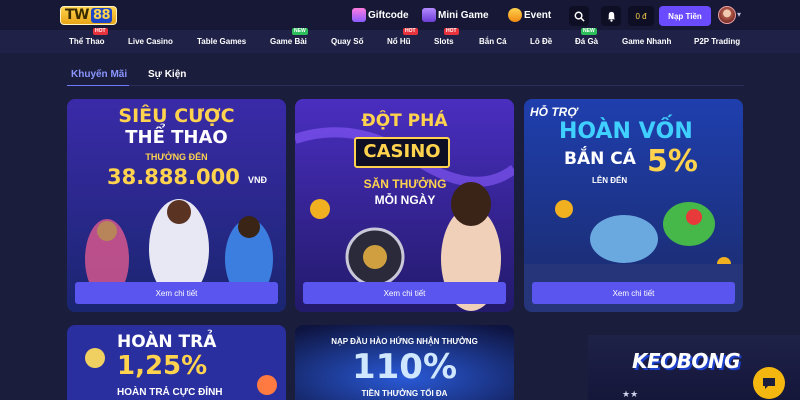 Image resolution: width=800 pixels, height=400 pixels. I want to click on nav-label: Game Nhanh, so click(647, 41).